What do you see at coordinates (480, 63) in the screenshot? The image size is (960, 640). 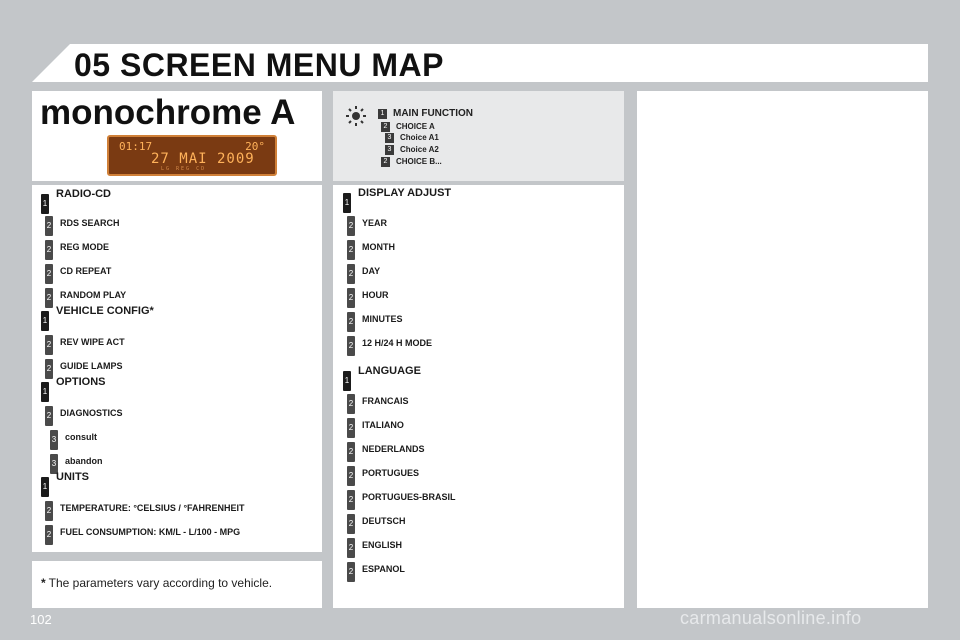 I see `title-bar: 05 SCREEN MENU MAP` at bounding box center [480, 63].